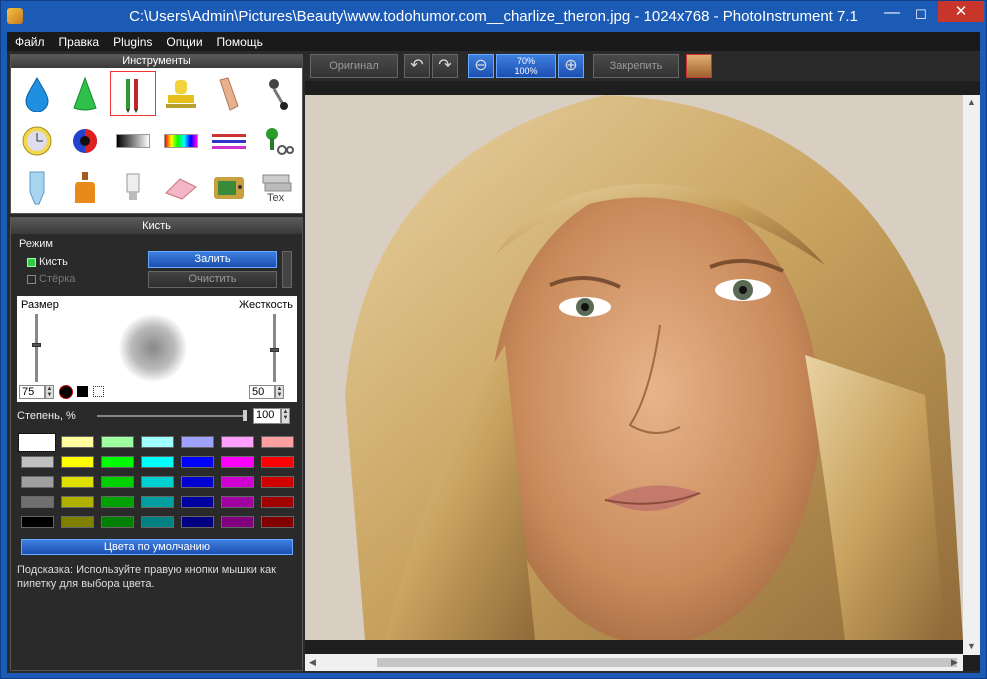  What do you see at coordinates (32, 392) in the screenshot?
I see `size-input: 75` at bounding box center [32, 392].